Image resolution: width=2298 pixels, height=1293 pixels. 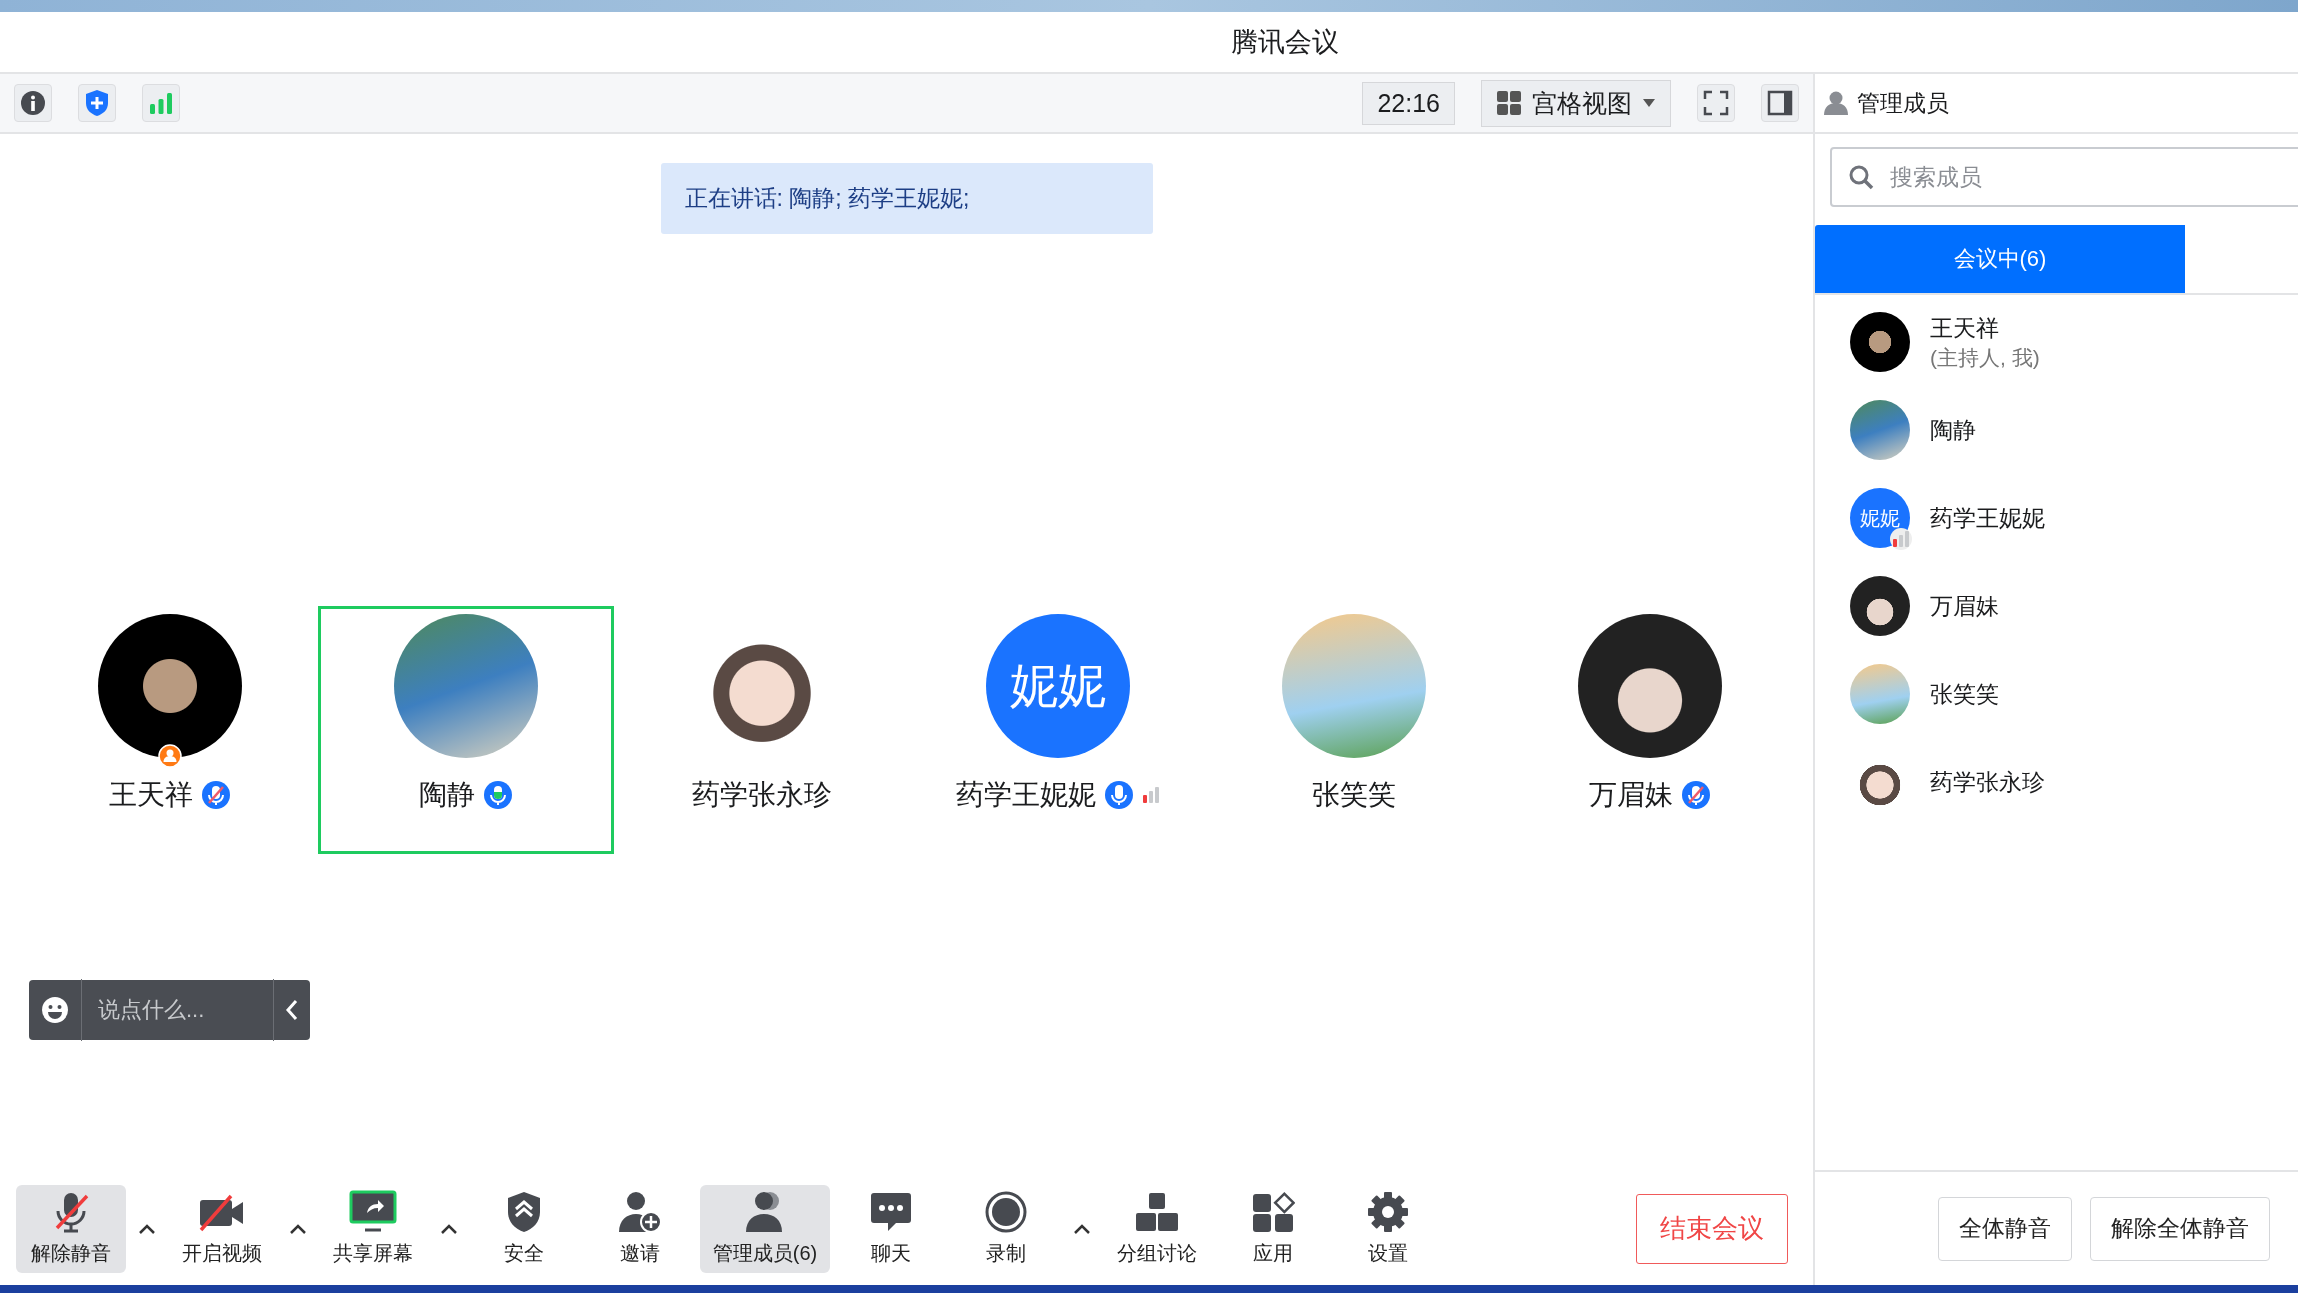 I want to click on participant-name: 陶静, so click(x=447, y=795).